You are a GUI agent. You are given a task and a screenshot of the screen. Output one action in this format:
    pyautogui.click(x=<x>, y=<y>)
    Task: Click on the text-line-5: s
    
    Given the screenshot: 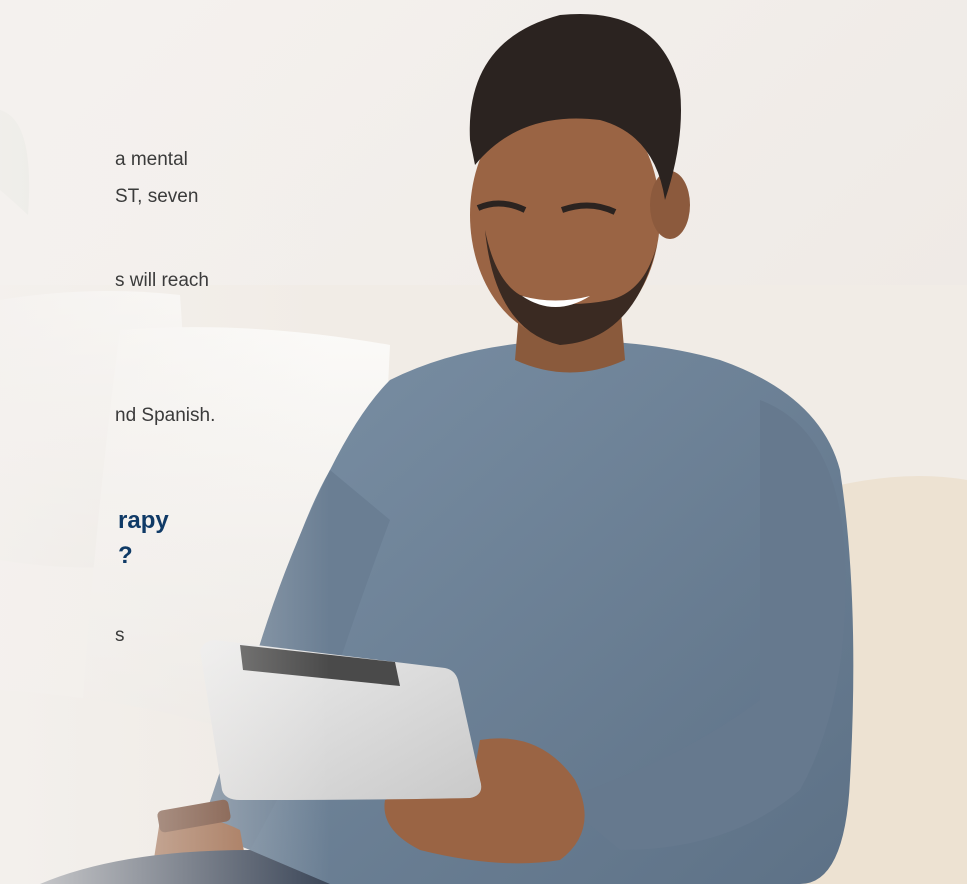 What is the action you would take?
    pyautogui.click(x=120, y=635)
    